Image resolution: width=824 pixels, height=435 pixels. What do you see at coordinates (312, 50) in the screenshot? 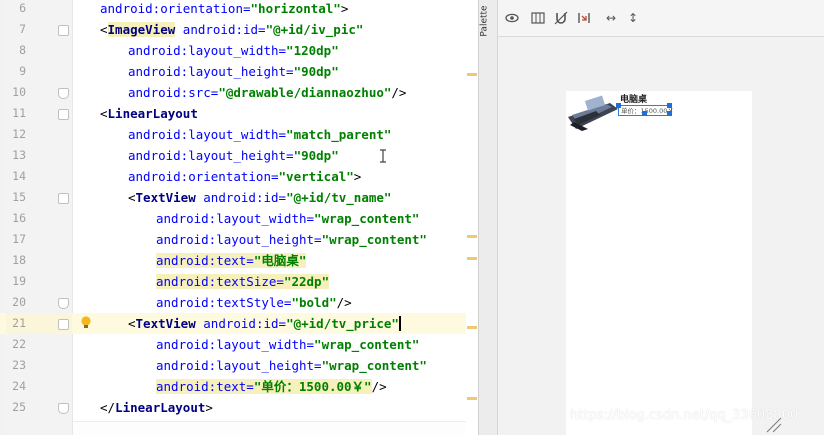
I see `code-token: "120dp"` at bounding box center [312, 50].